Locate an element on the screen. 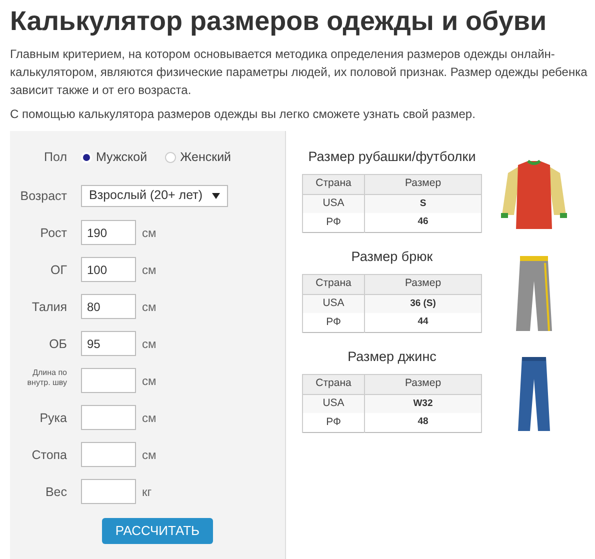  gender-radio: Женский is located at coordinates (198, 157).